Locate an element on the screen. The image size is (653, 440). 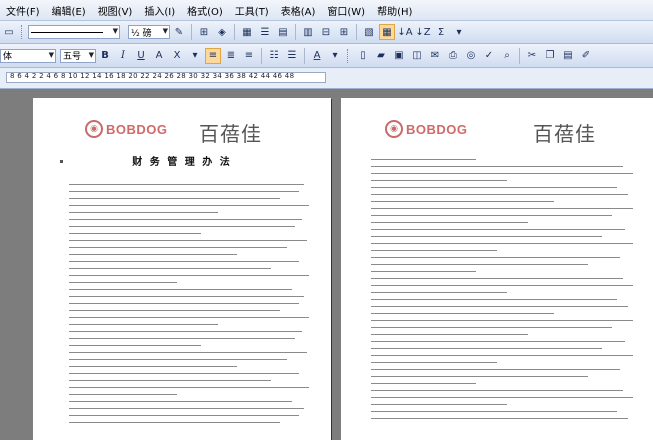
menu-item: 插入(I) is located at coordinates (159, 10).